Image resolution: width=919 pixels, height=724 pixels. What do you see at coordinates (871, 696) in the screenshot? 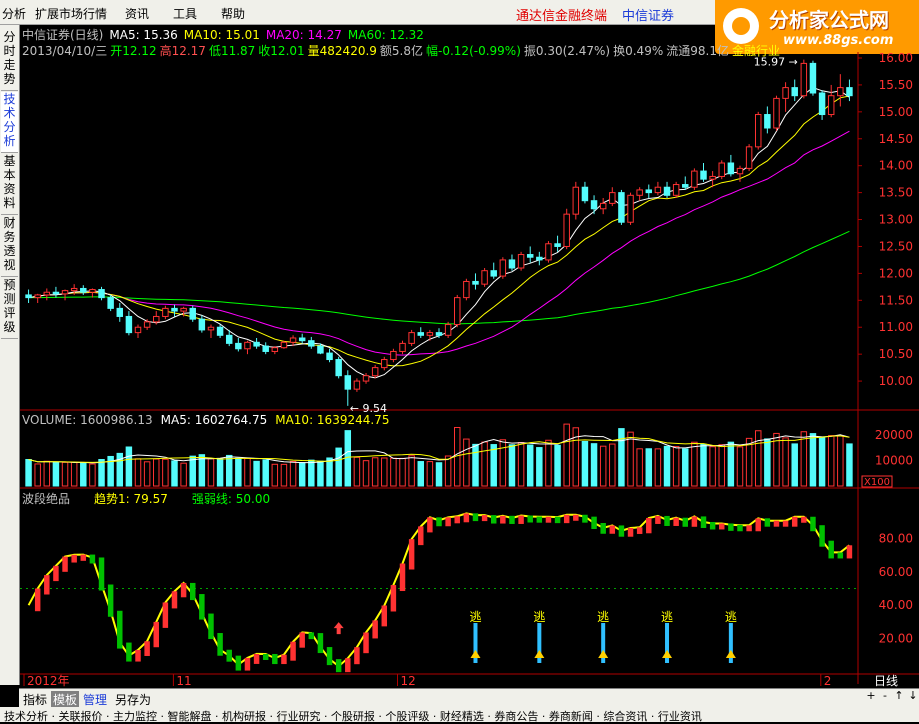
I see `zoom-in-icon: +` at bounding box center [871, 696].